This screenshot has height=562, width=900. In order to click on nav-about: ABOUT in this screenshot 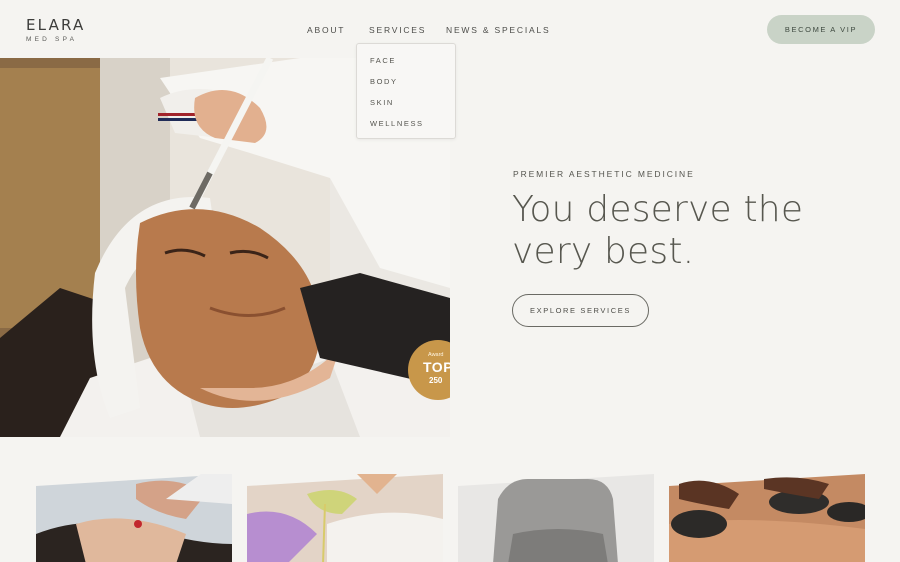, I will do `click(326, 30)`.